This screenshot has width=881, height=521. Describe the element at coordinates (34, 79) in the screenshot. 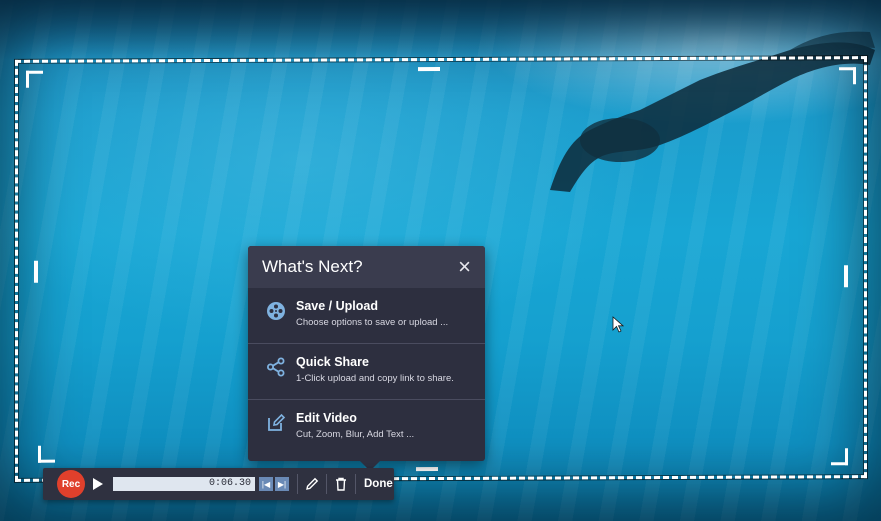

I see `frame-corner-top-left` at that location.